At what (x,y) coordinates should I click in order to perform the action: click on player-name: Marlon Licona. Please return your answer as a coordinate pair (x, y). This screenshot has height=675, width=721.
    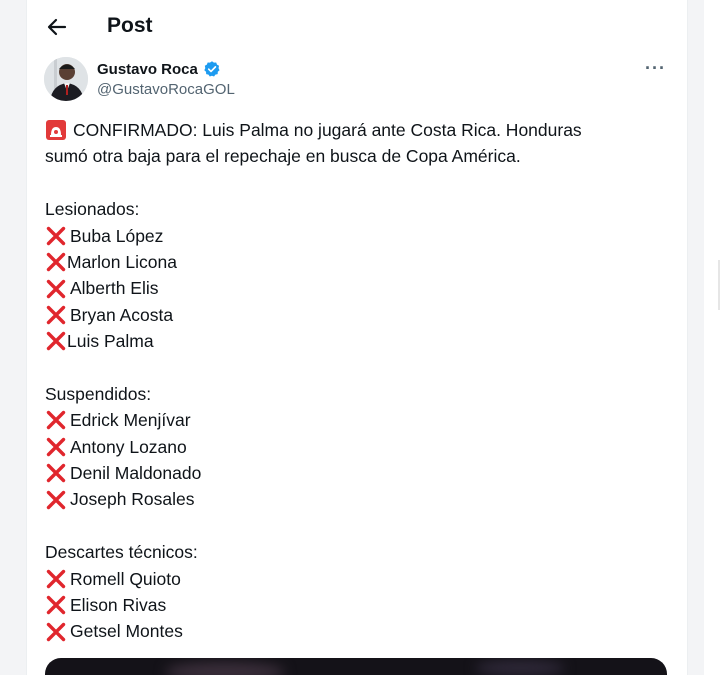
    Looking at the image, I should click on (122, 261).